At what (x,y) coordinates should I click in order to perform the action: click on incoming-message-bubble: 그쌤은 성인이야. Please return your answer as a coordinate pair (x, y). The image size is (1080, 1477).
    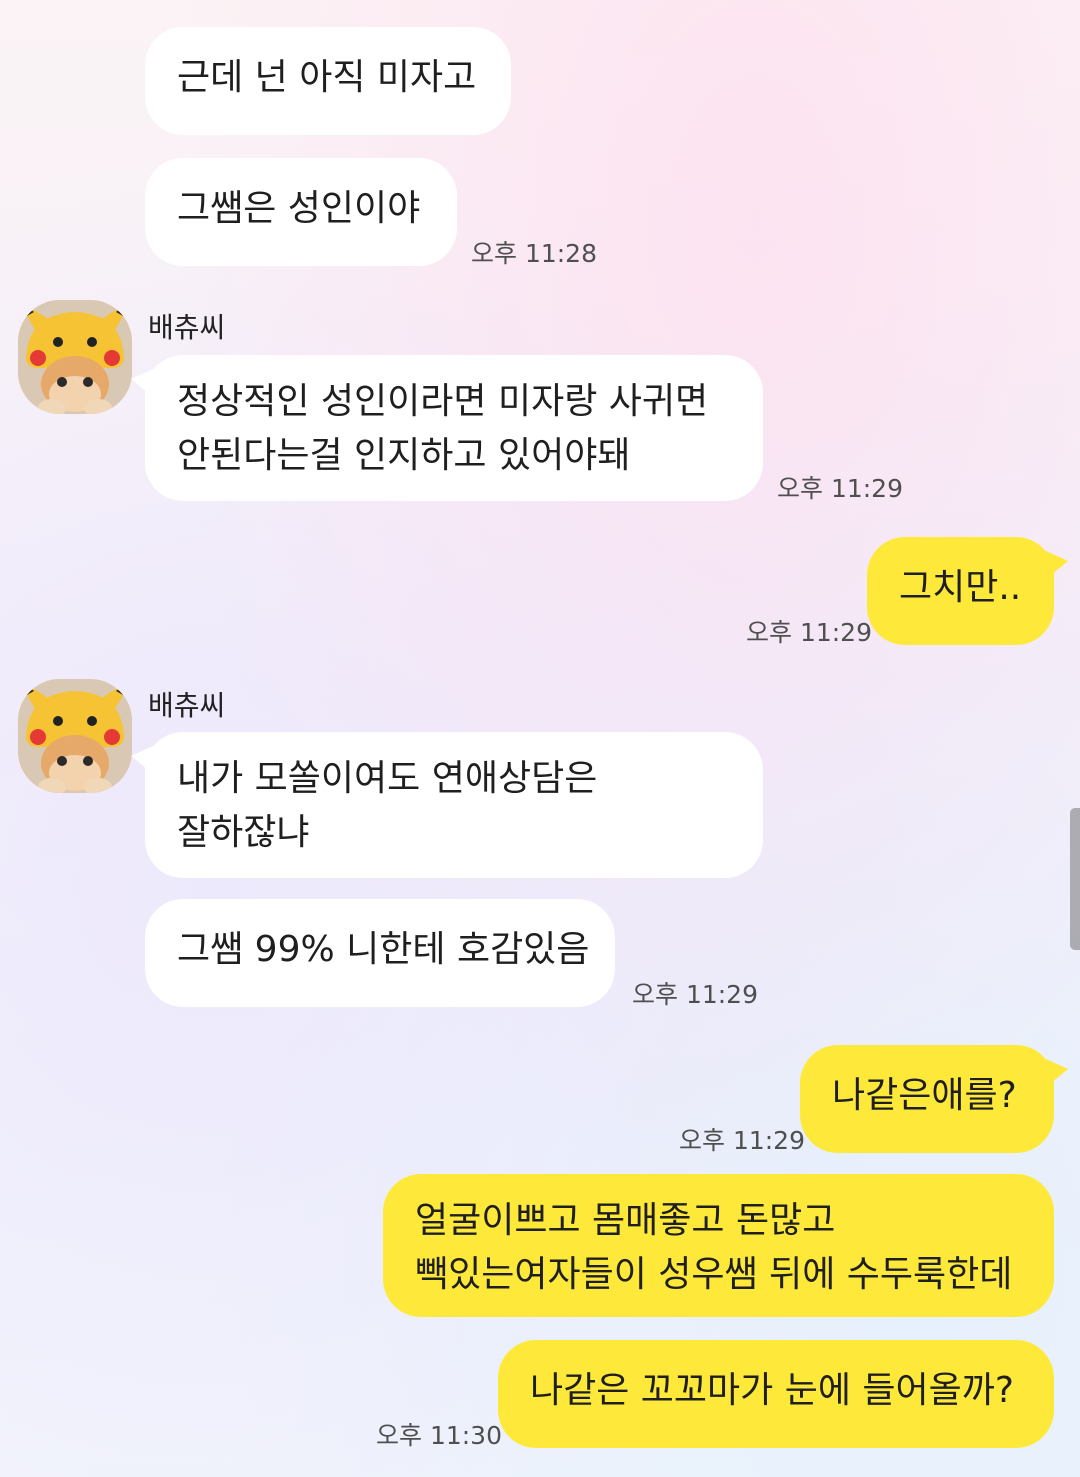
    Looking at the image, I should click on (301, 212).